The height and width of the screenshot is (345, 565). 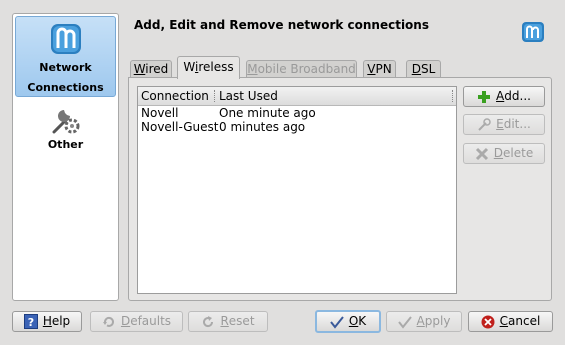 I want to click on tab-wireless: Wireless, so click(x=208, y=67).